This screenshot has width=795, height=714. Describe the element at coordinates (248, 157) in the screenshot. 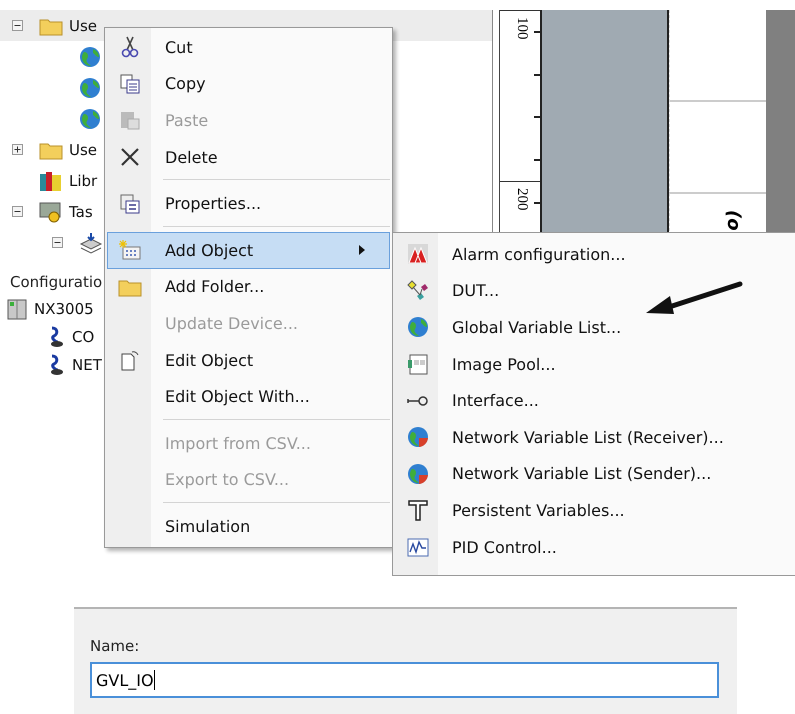

I see `menu-item: Delete` at that location.